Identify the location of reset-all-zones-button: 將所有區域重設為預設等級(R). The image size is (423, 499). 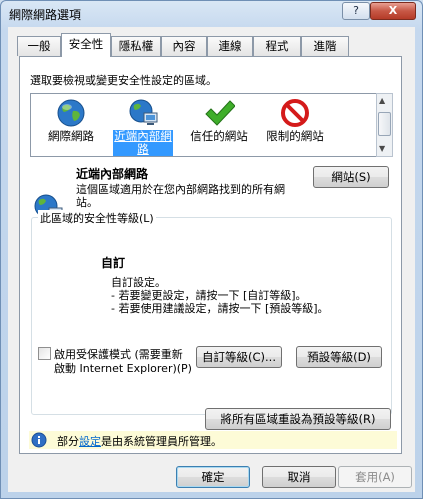
(298, 419).